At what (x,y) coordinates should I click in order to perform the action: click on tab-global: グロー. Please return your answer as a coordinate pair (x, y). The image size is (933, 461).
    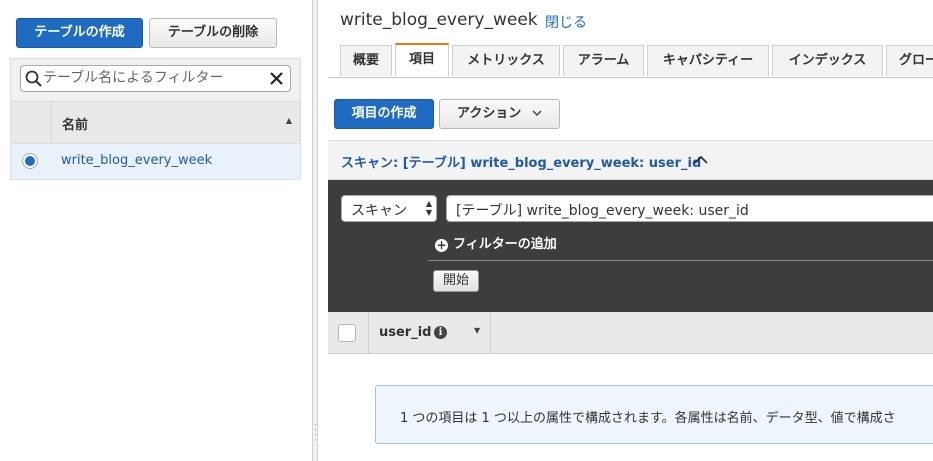
    Looking at the image, I should click on (909, 60).